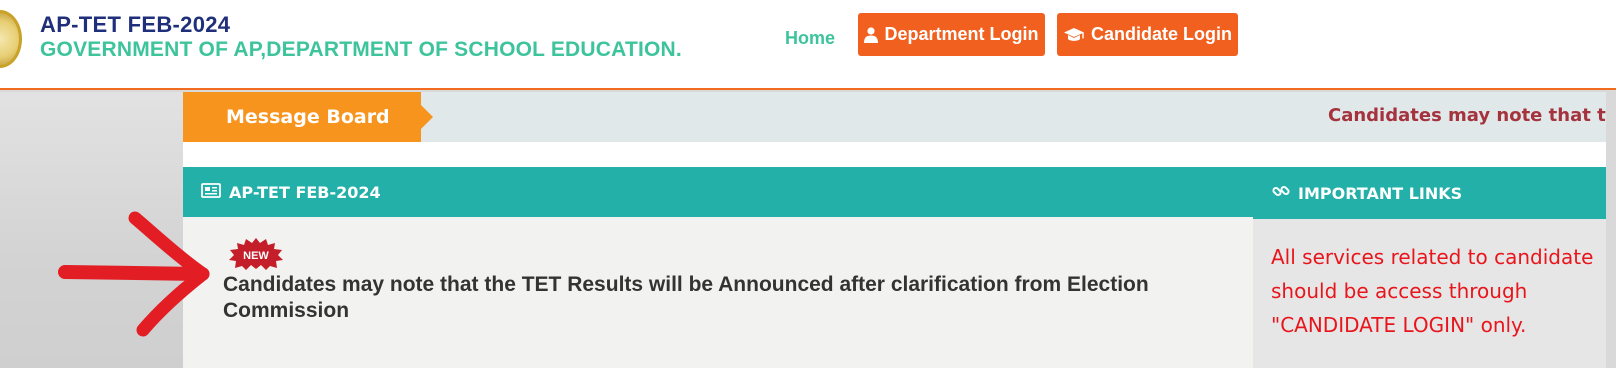 The width and height of the screenshot is (1616, 368). What do you see at coordinates (1611, 230) in the screenshot?
I see `page-background-right` at bounding box center [1611, 230].